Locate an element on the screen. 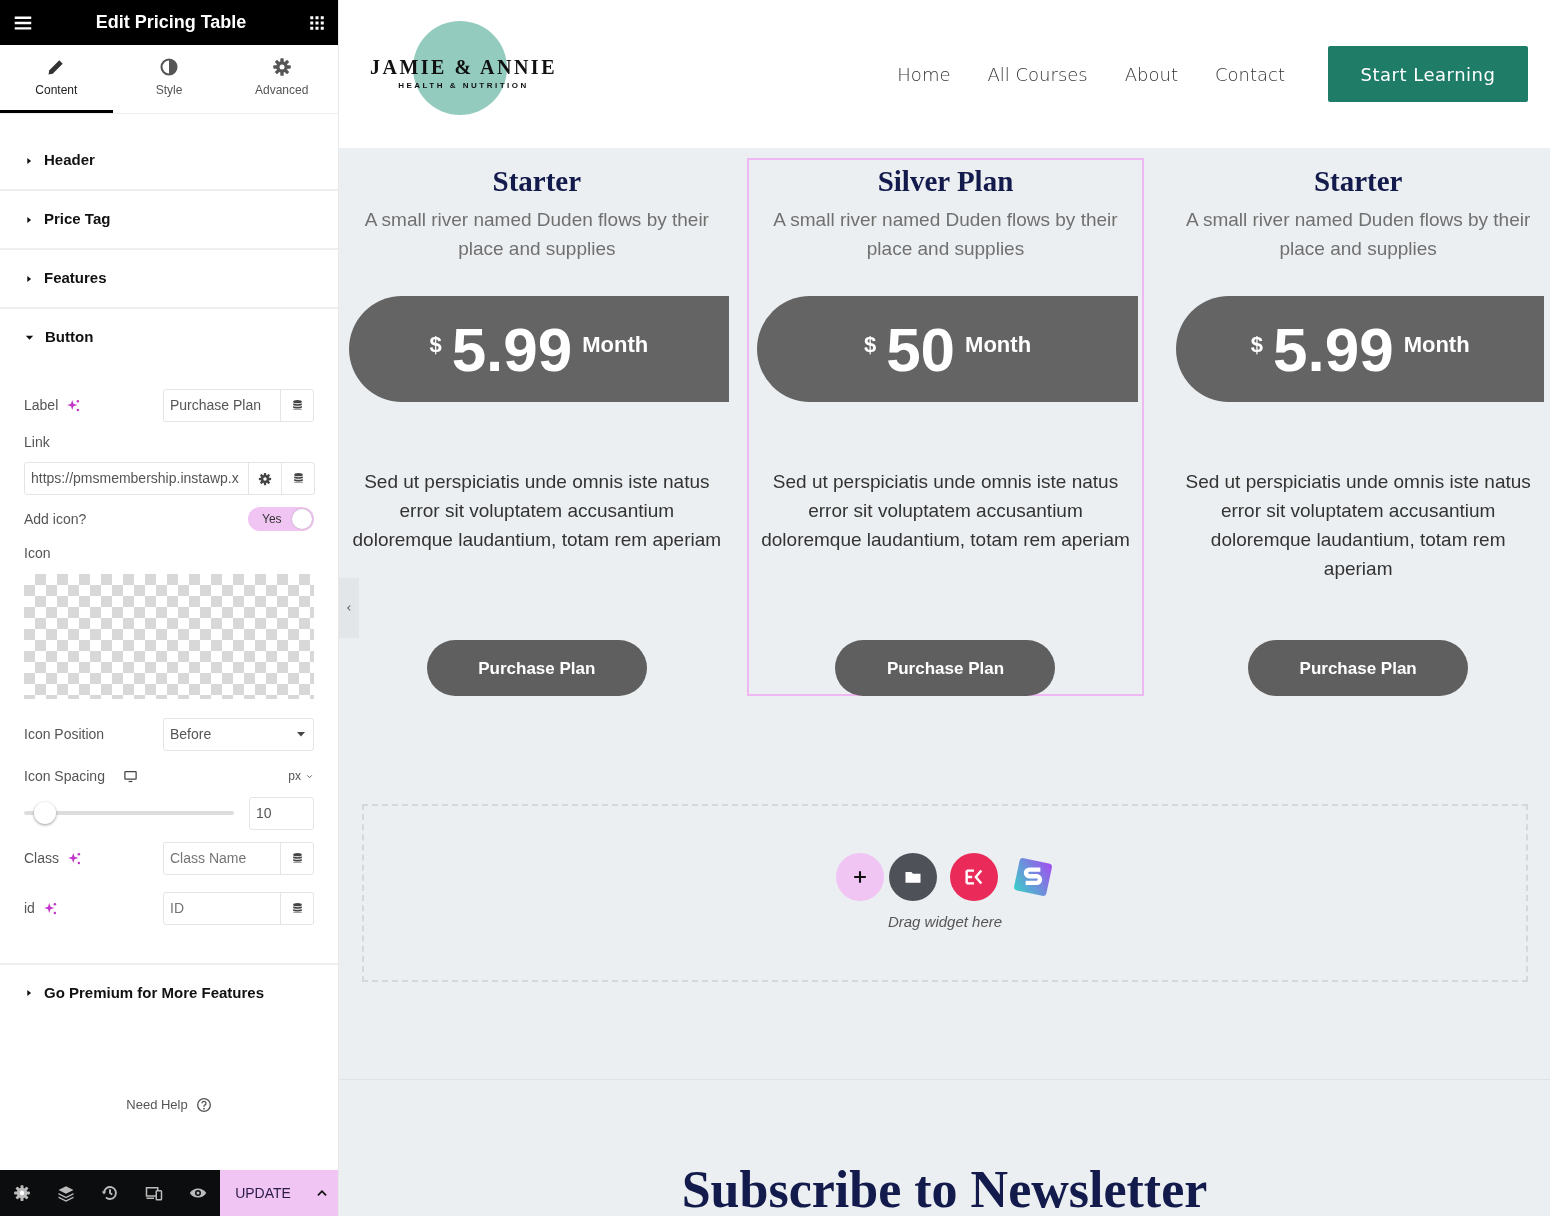 The width and height of the screenshot is (1550, 1216). devices-icon is located at coordinates (154, 1193).